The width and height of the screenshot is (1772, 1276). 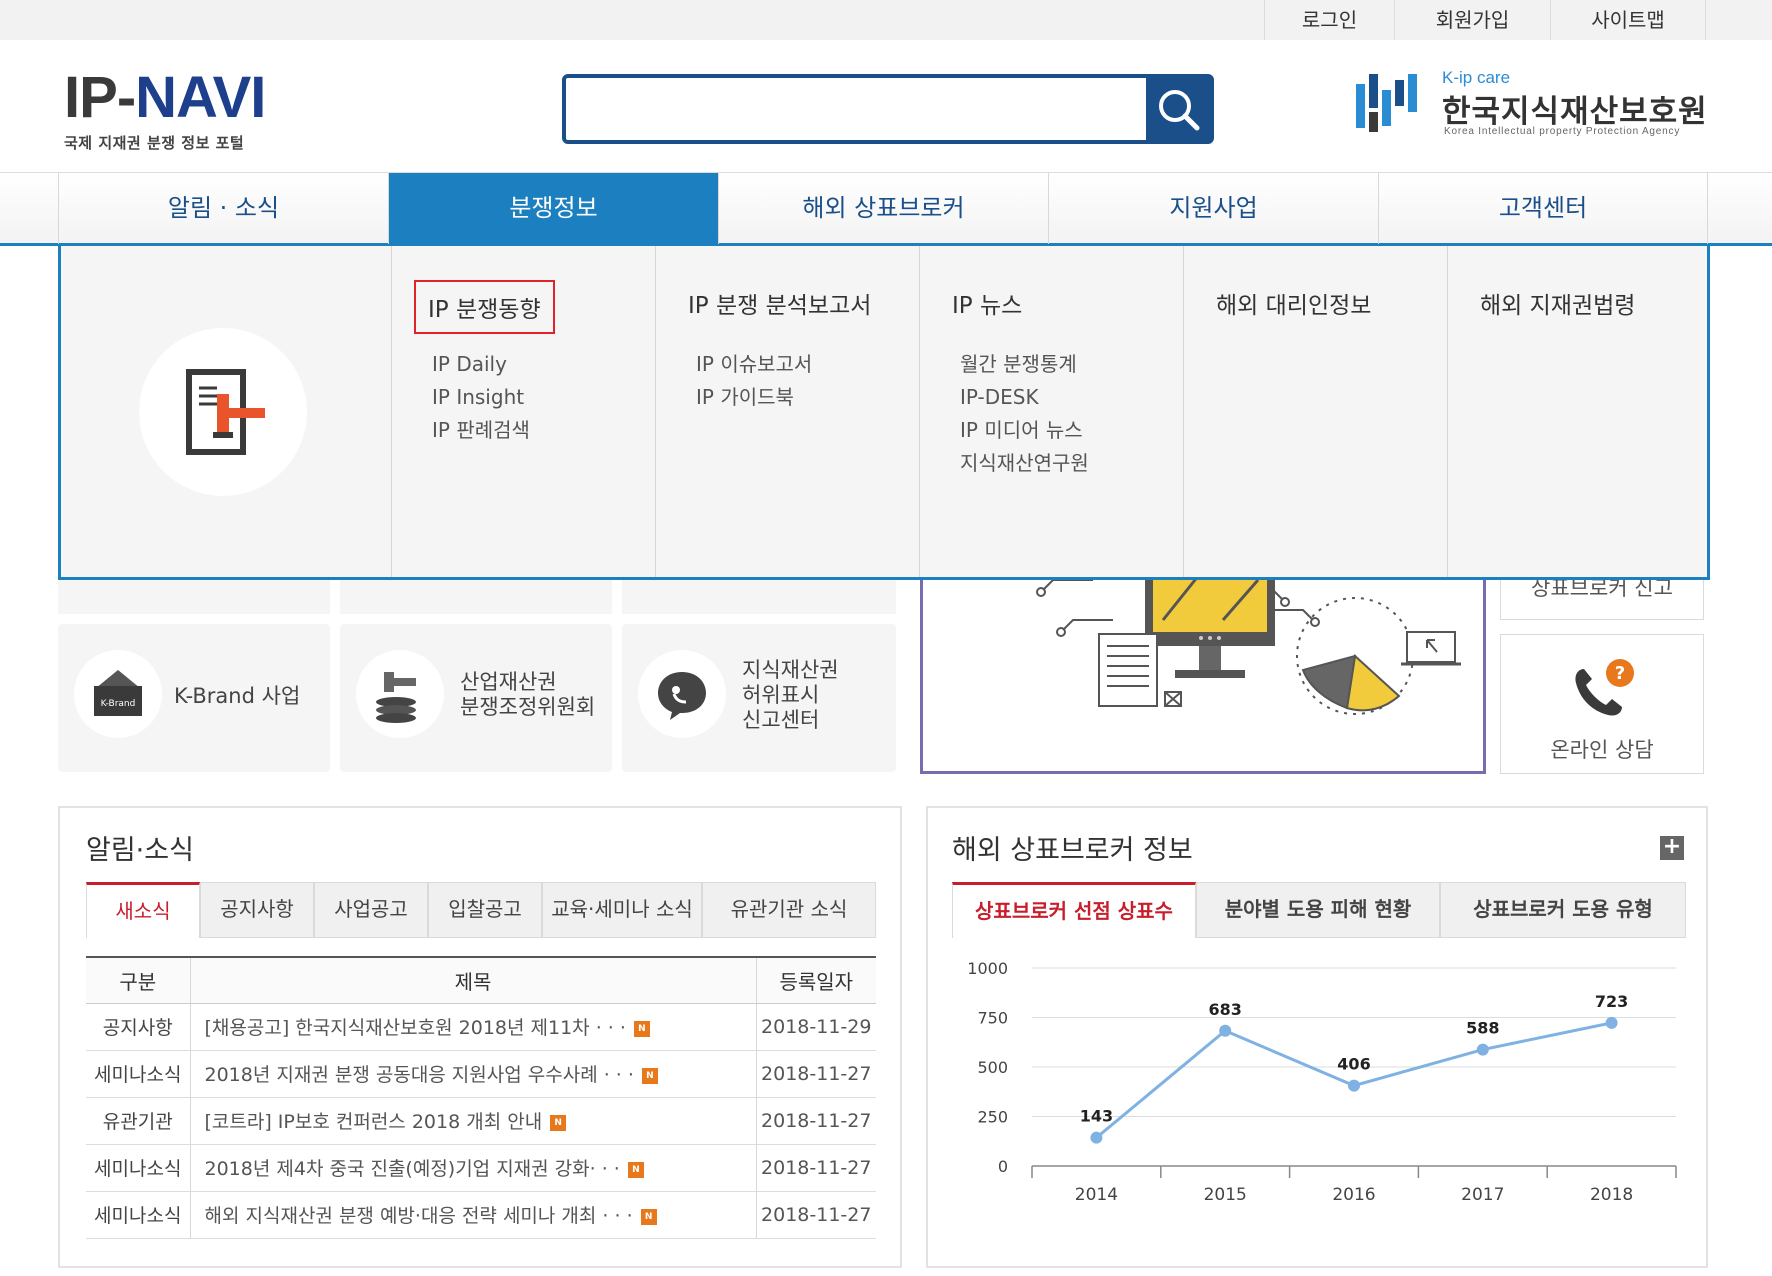 I want to click on false-mark-label: 지식재산권 허위표시 신고센터, so click(x=790, y=695).